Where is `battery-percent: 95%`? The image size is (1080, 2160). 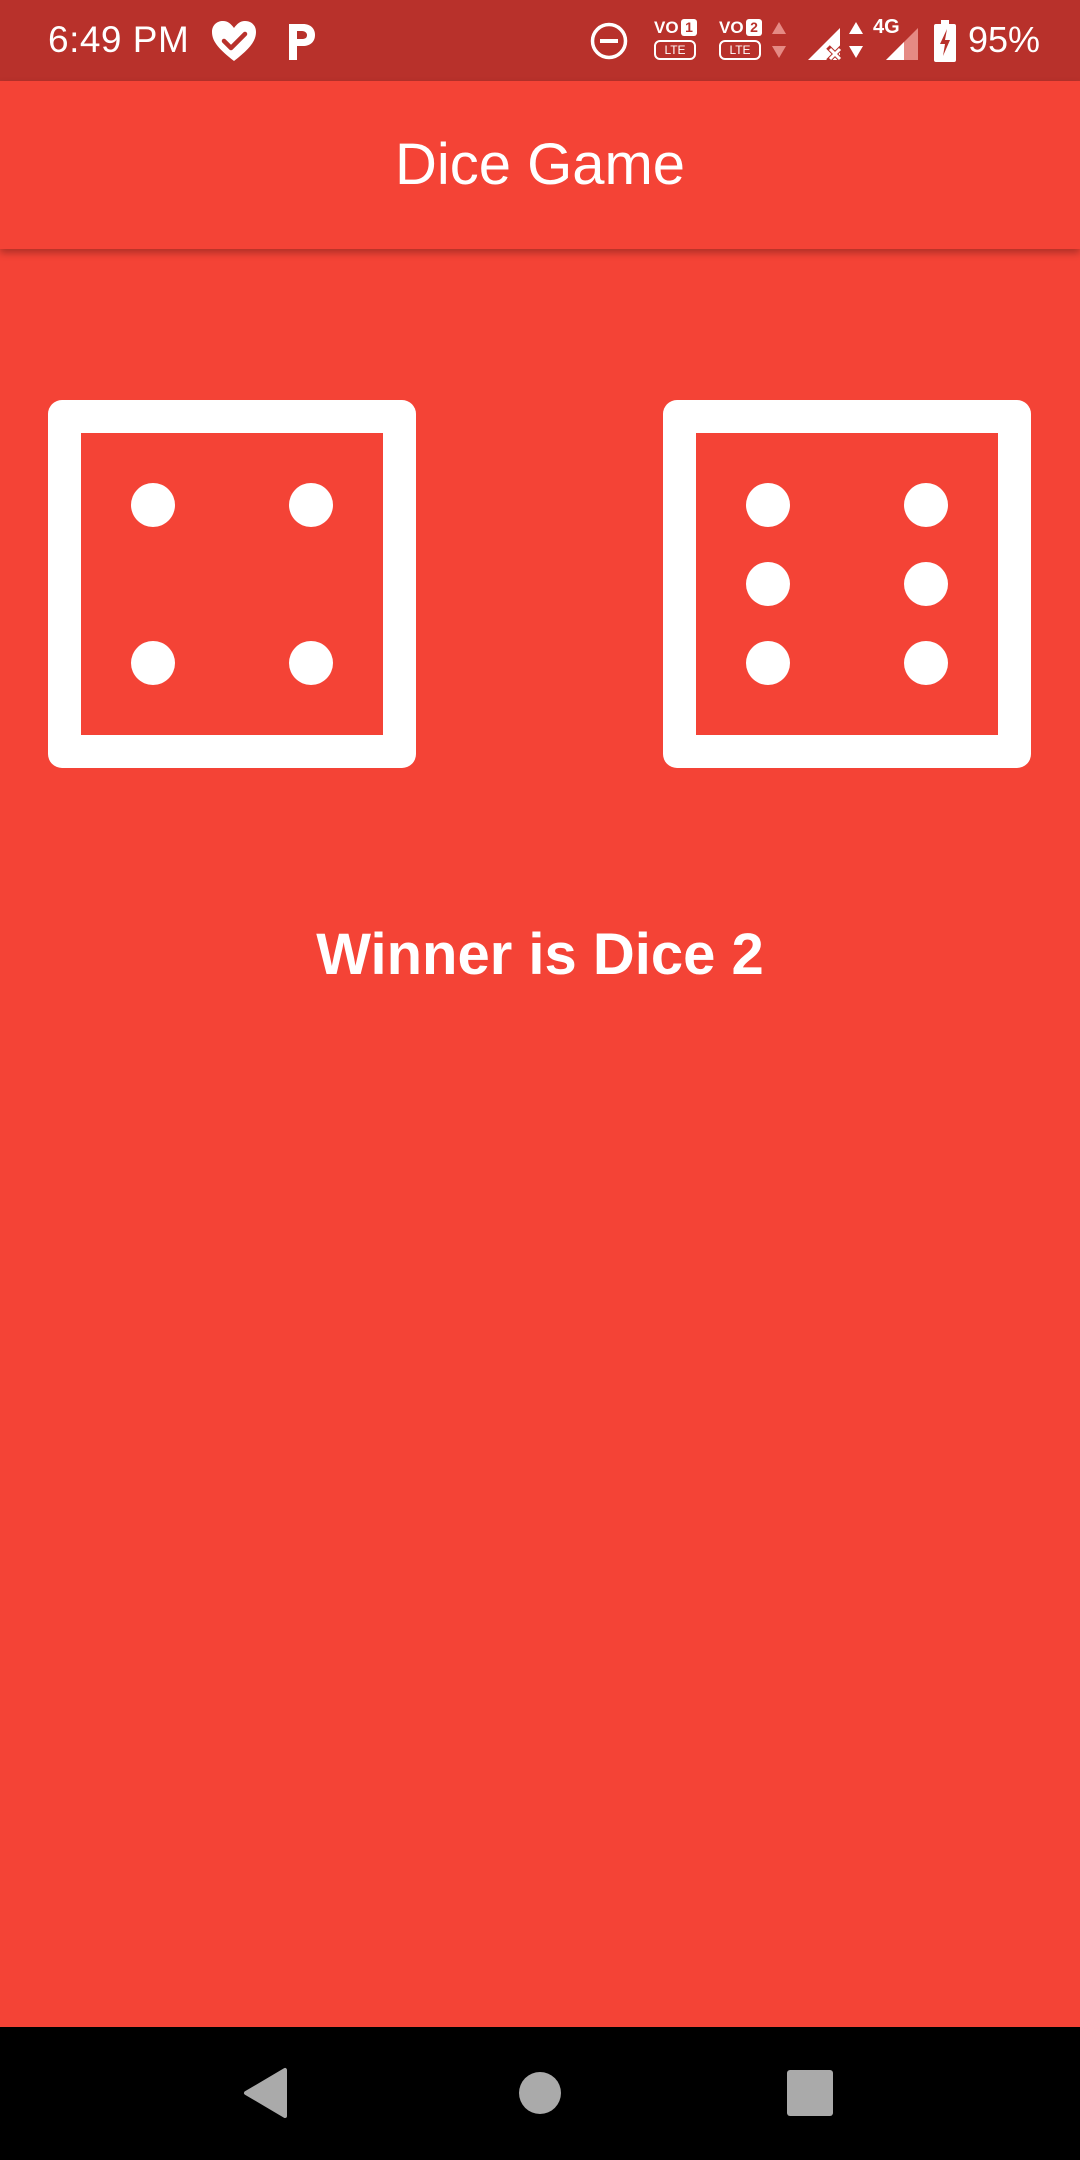 battery-percent: 95% is located at coordinates (1004, 39).